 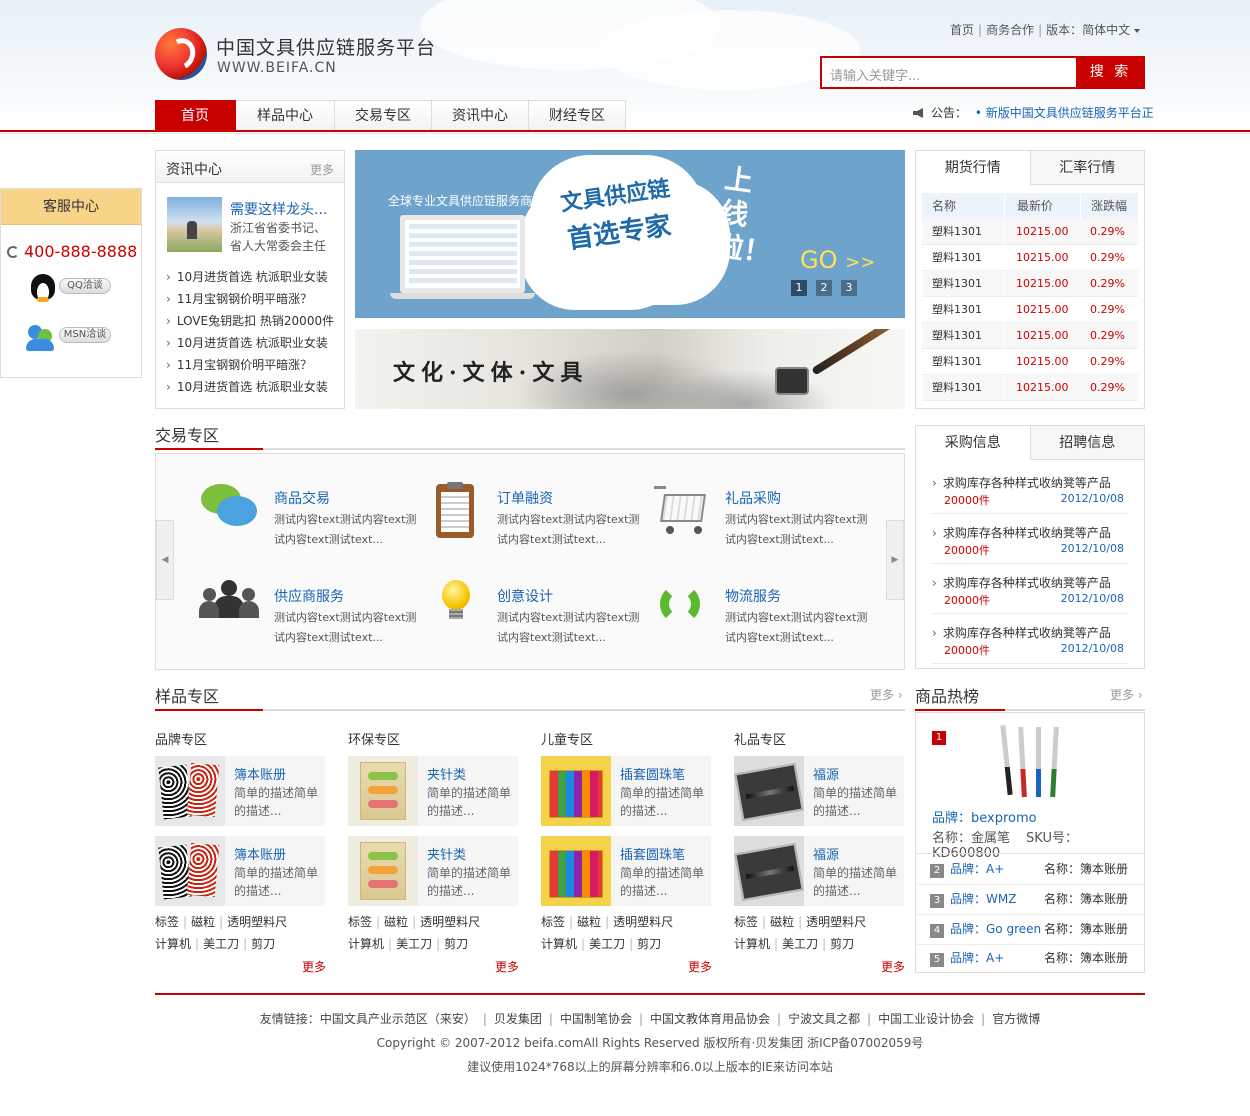 I want to click on news-item: LOVE兔钥匙扣 热销20000件, so click(x=250, y=321).